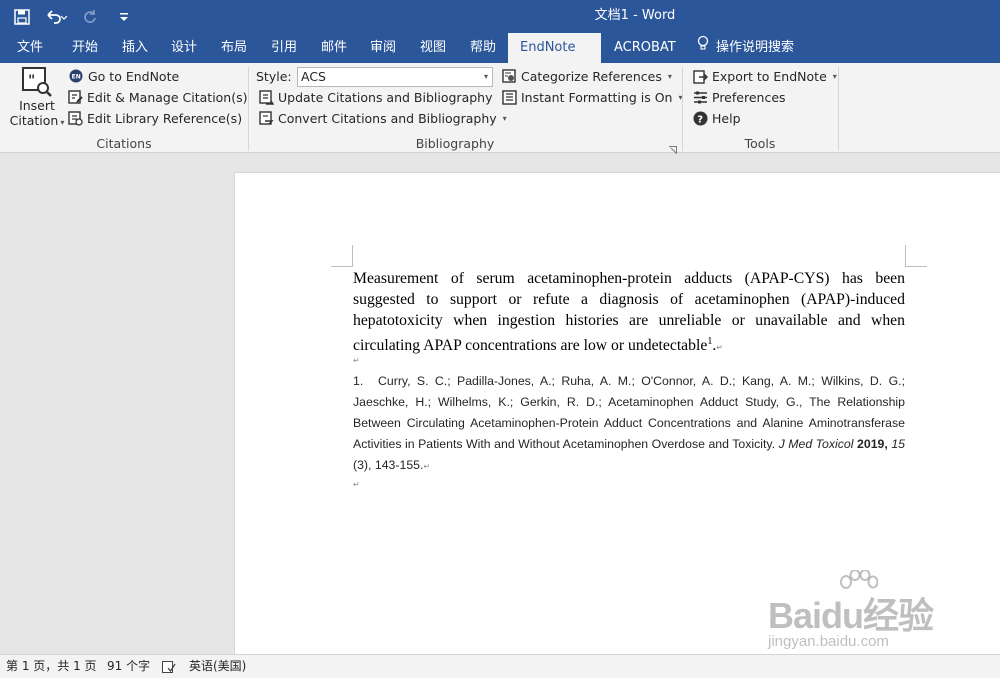 The height and width of the screenshot is (678, 1000). What do you see at coordinates (128, 666) in the screenshot?
I see `word-count: 91 个字` at bounding box center [128, 666].